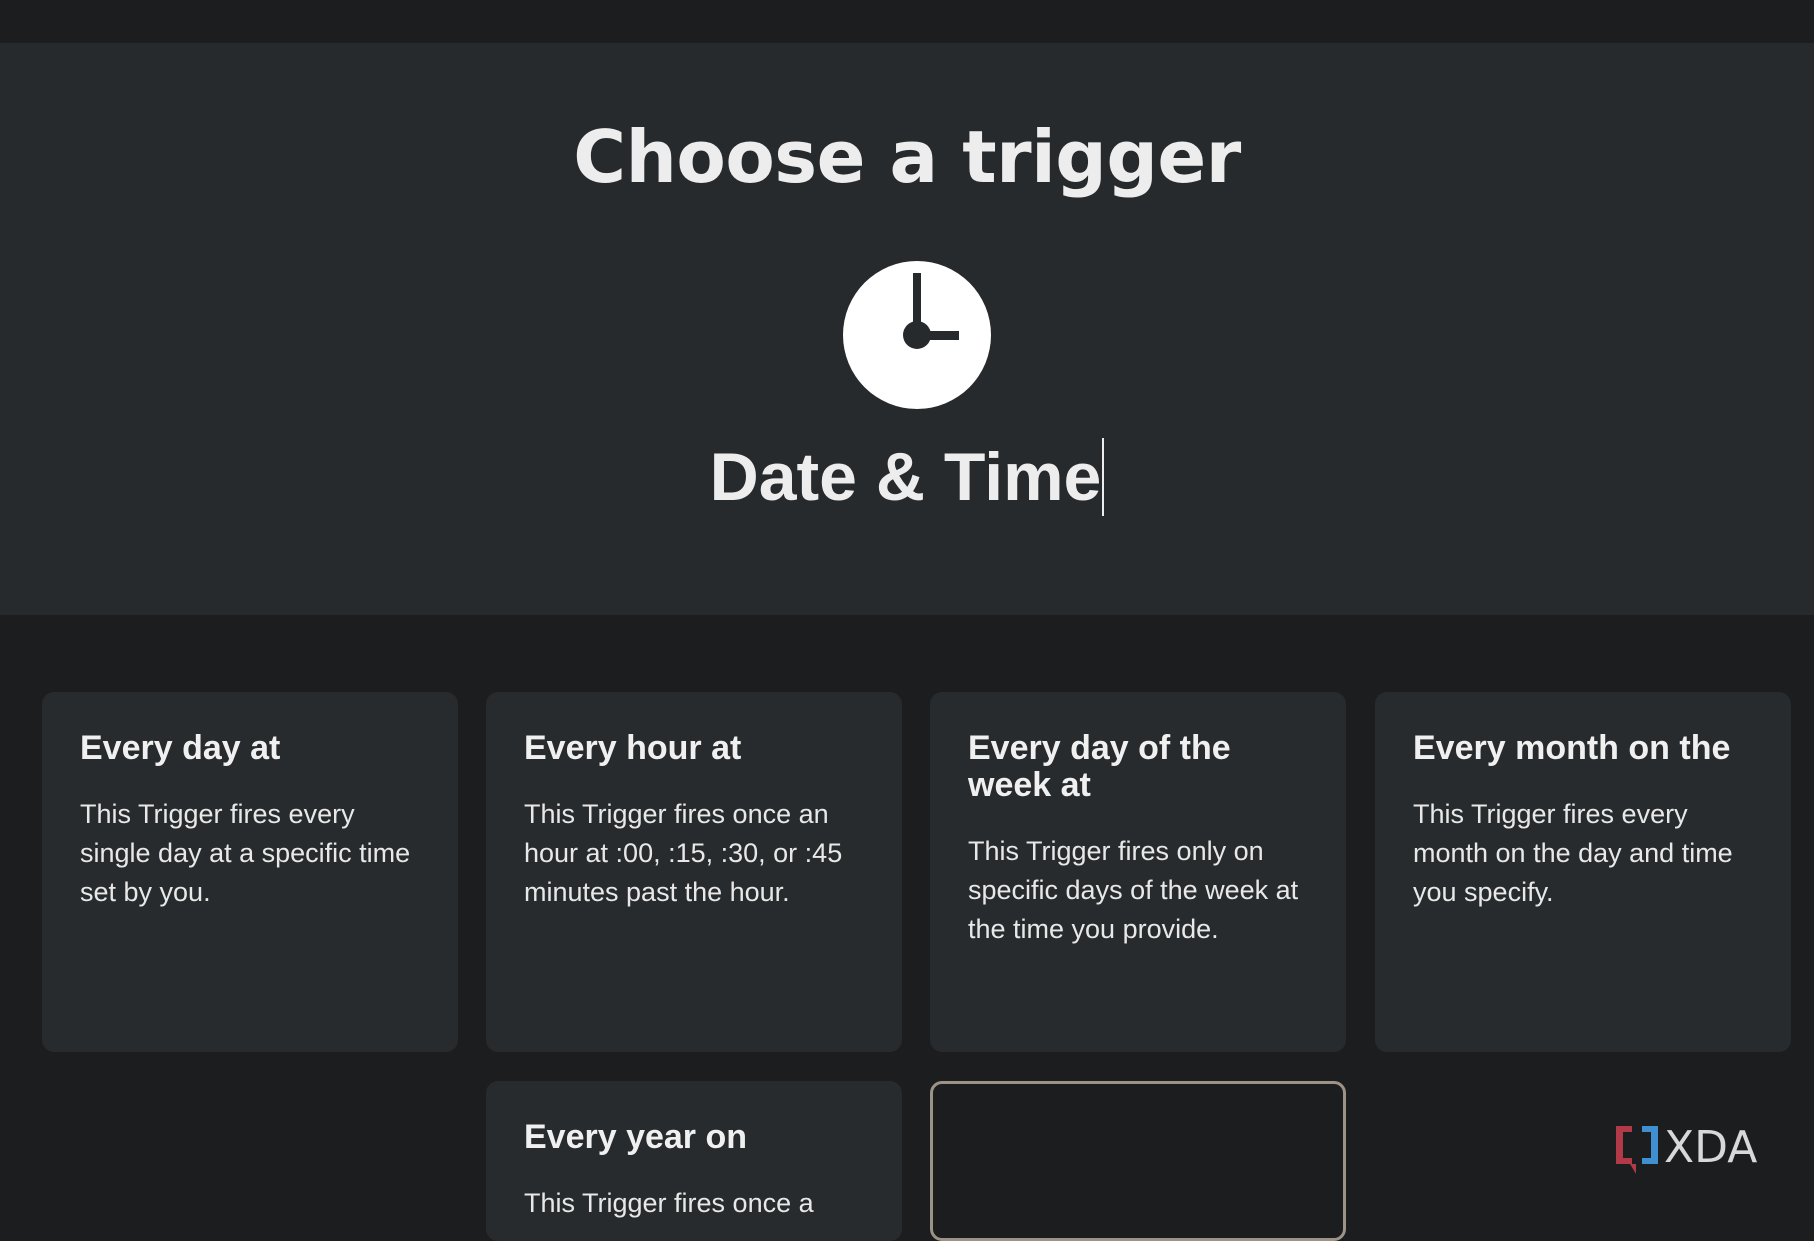  I want to click on text-caret, so click(1103, 477).